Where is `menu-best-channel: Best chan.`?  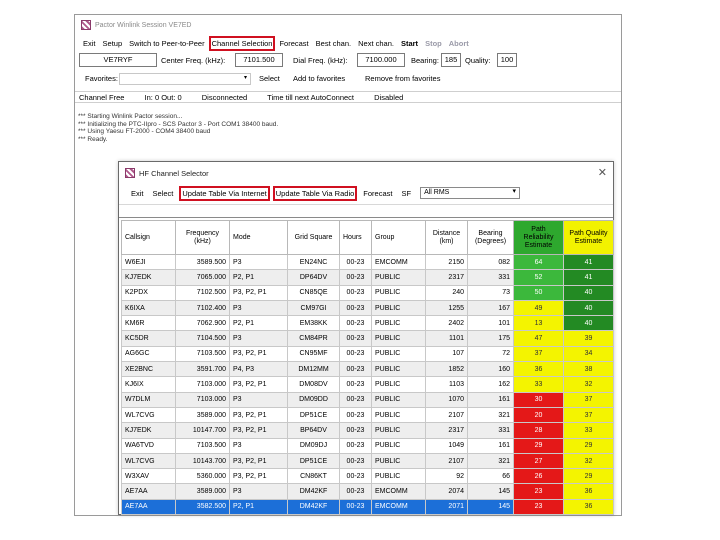 menu-best-channel: Best chan. is located at coordinates (333, 43).